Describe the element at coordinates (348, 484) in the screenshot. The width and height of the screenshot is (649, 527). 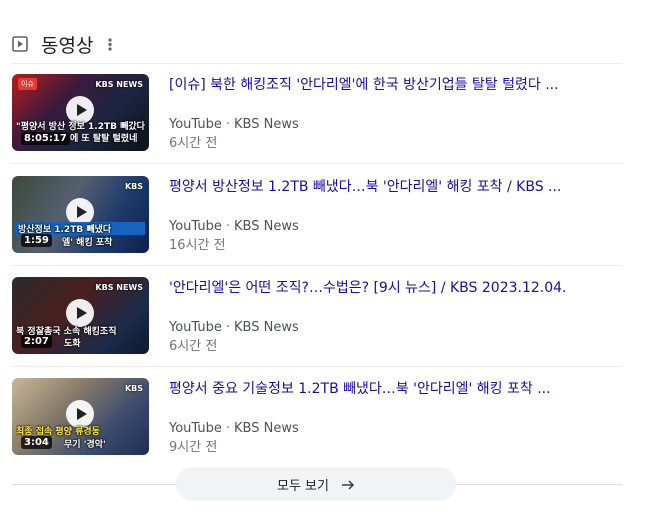
I see `arrow-right-icon` at that location.